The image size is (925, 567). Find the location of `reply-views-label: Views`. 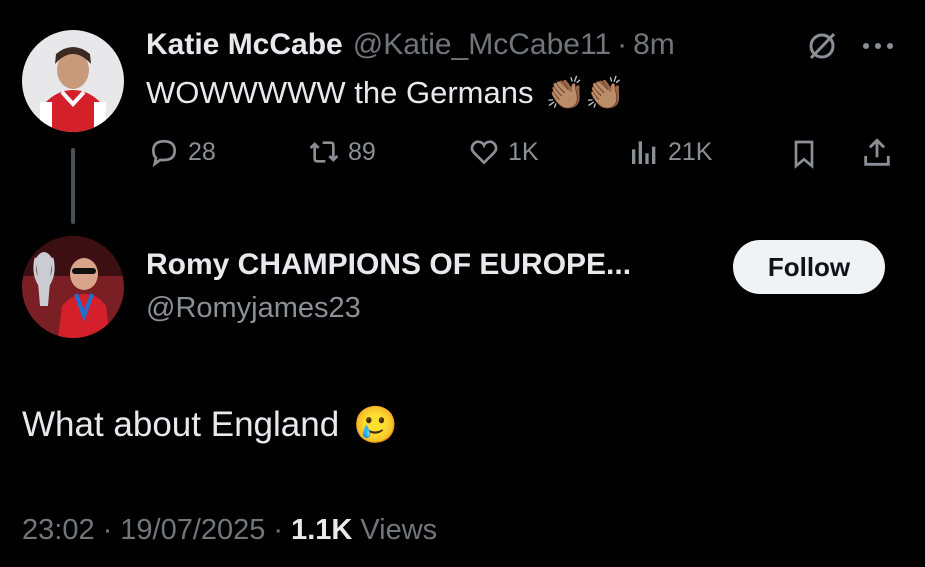

reply-views-label: Views is located at coordinates (399, 530).